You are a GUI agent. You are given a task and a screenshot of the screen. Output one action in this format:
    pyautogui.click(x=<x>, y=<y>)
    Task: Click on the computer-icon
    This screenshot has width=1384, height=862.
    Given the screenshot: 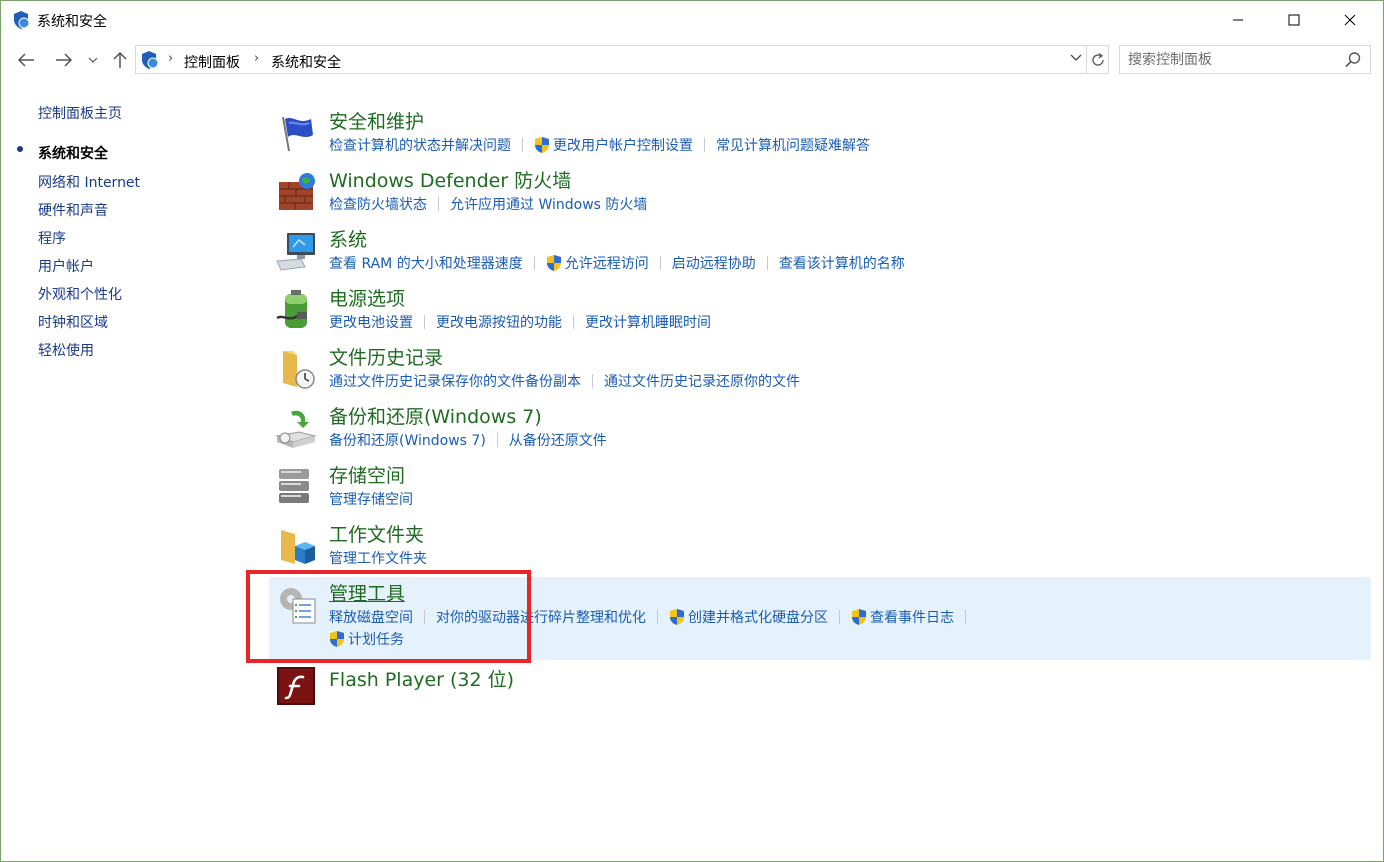 What is the action you would take?
    pyautogui.click(x=295, y=252)
    